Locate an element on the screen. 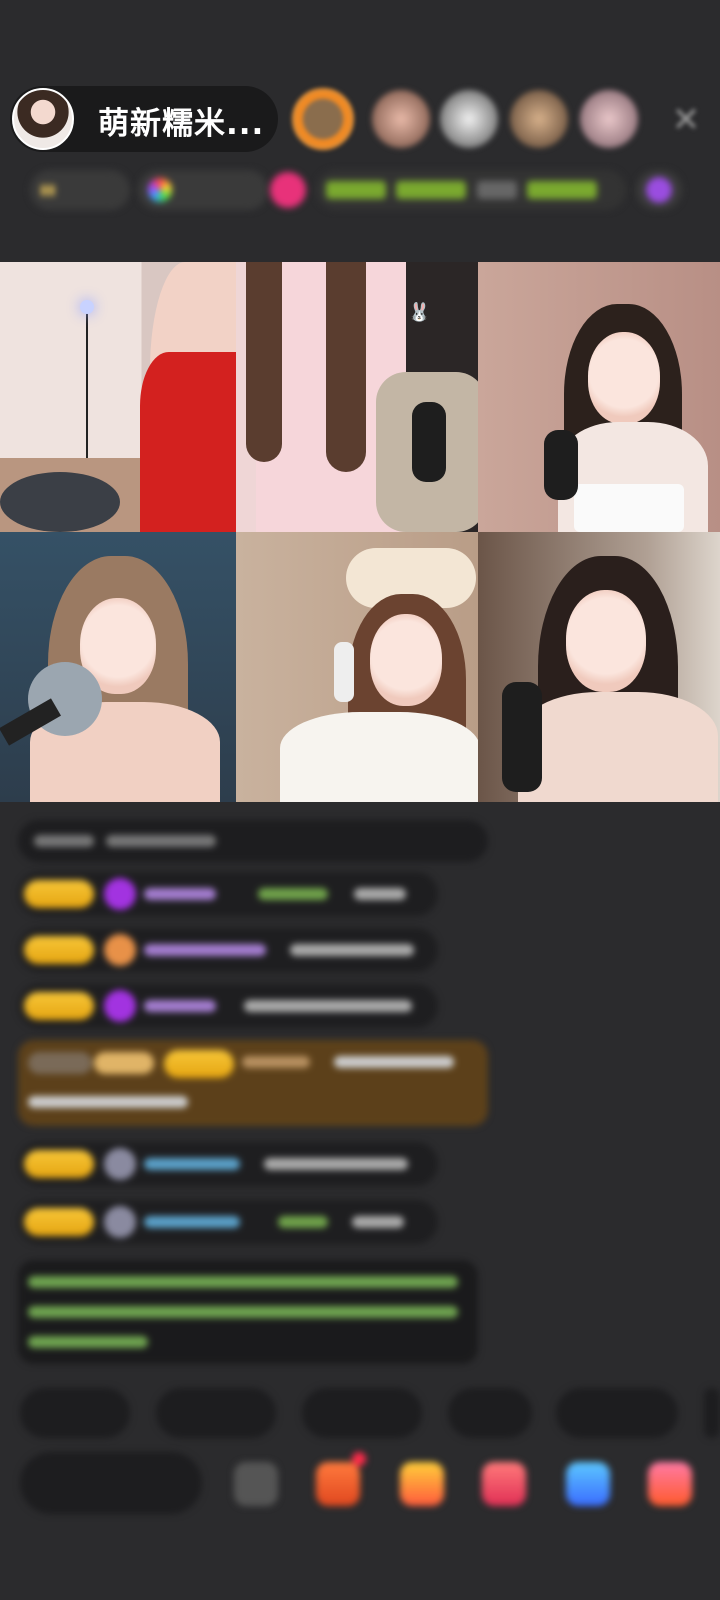 The width and height of the screenshot is (720, 1600). game-icon is located at coordinates (588, 1484).